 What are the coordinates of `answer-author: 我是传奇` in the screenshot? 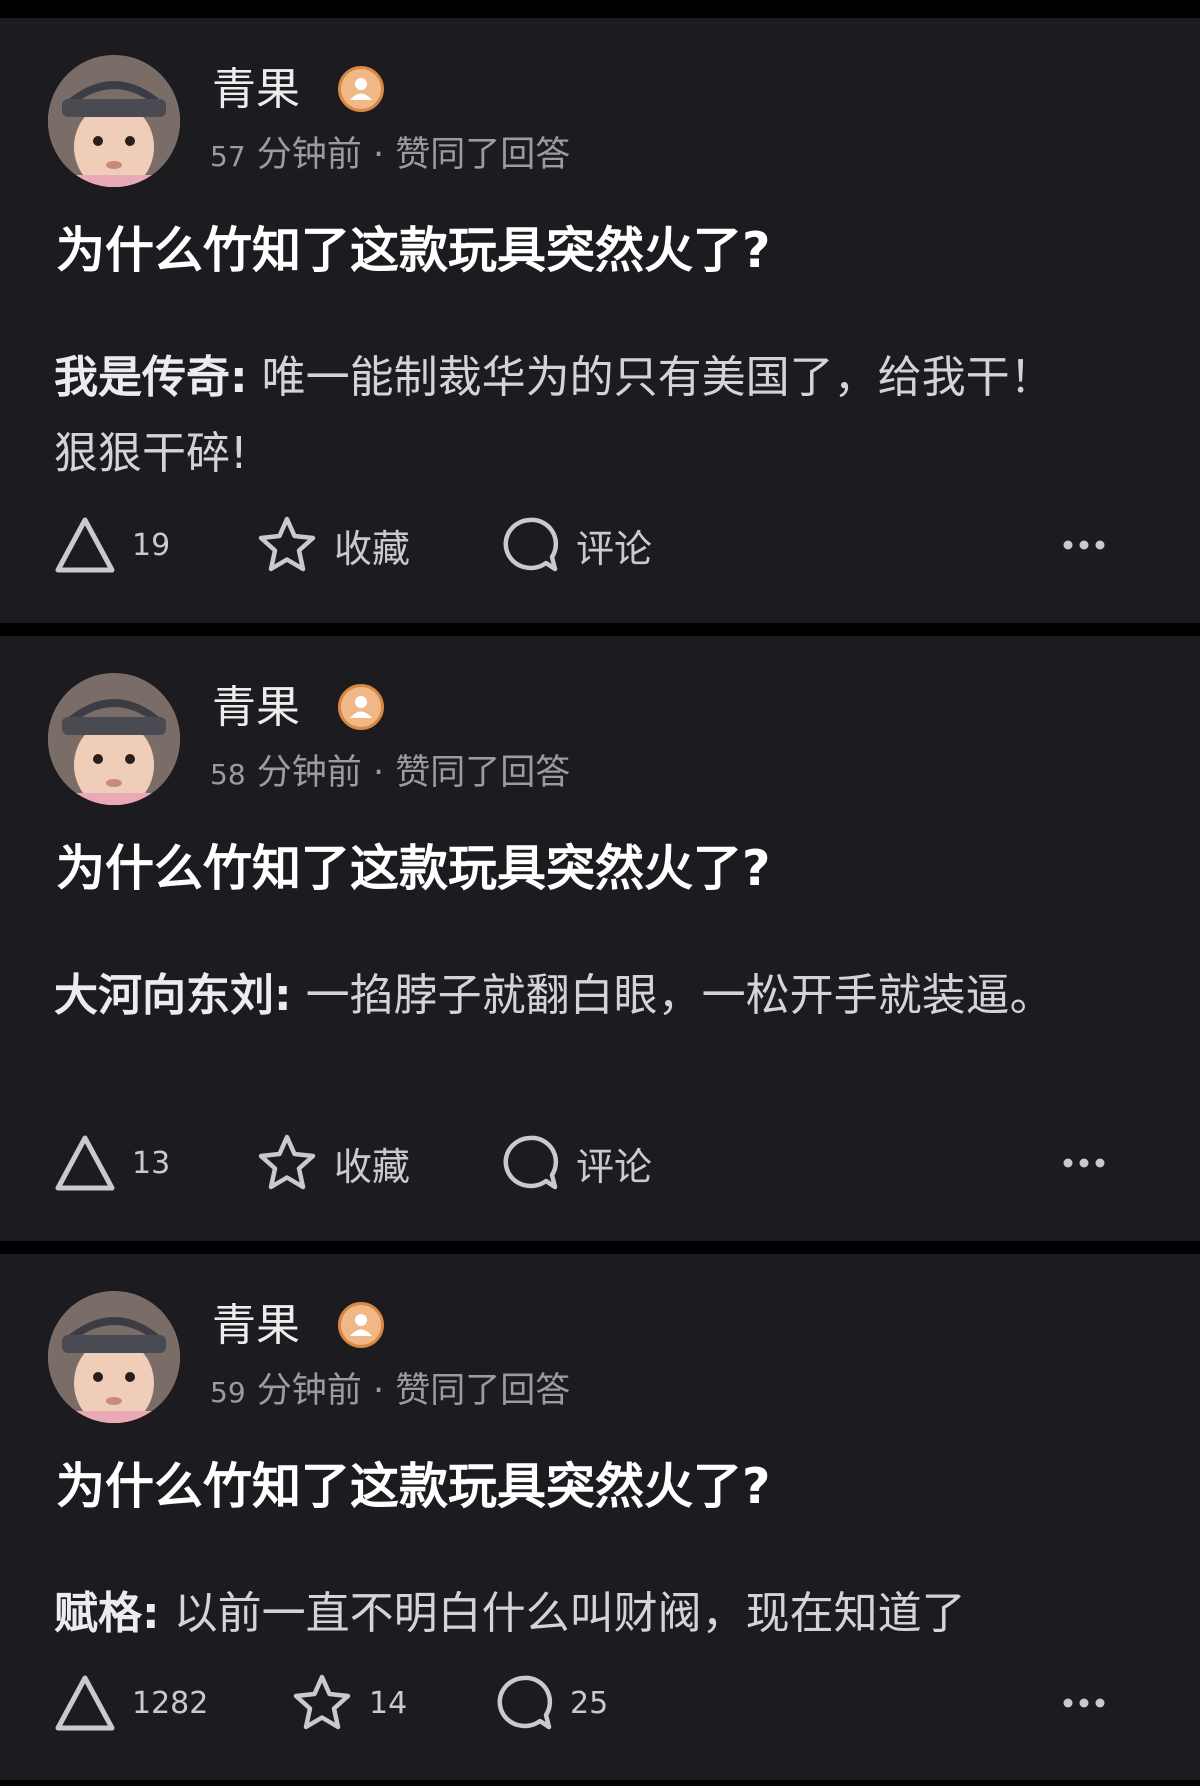 It's located at (142, 377).